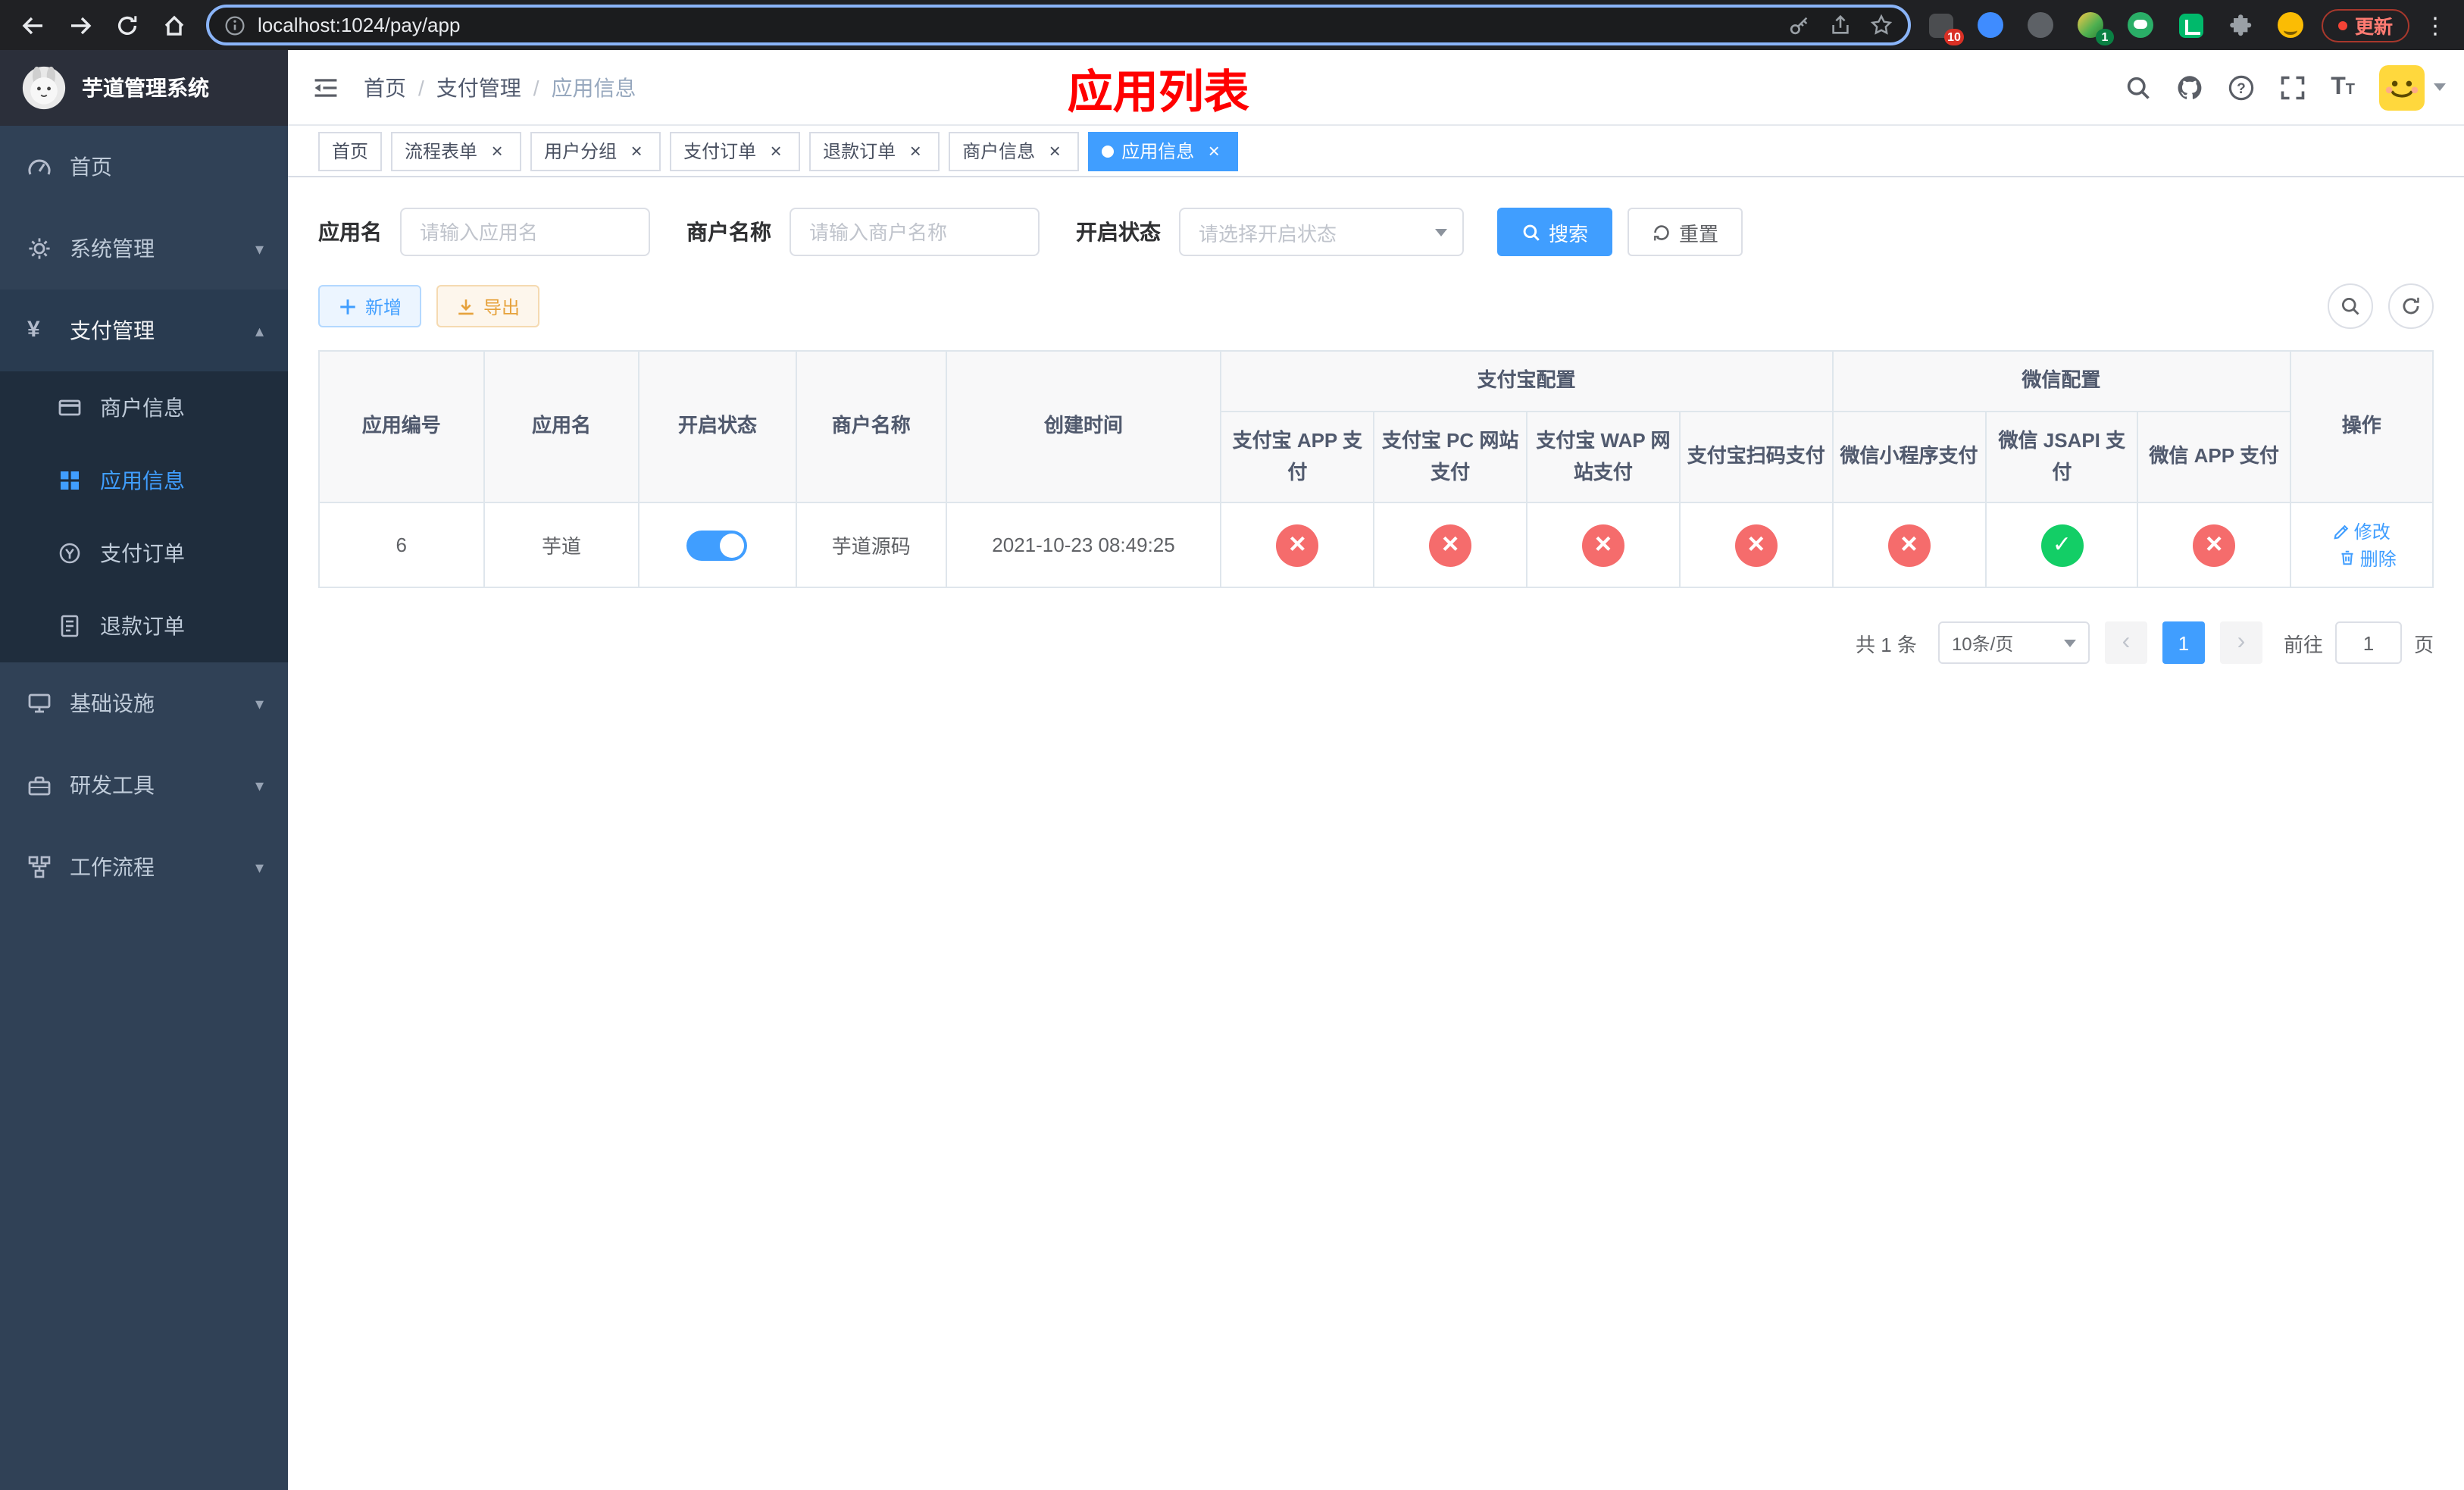 The image size is (2464, 1490). Describe the element at coordinates (2292, 88) in the screenshot. I see `fullscreen-icon` at that location.